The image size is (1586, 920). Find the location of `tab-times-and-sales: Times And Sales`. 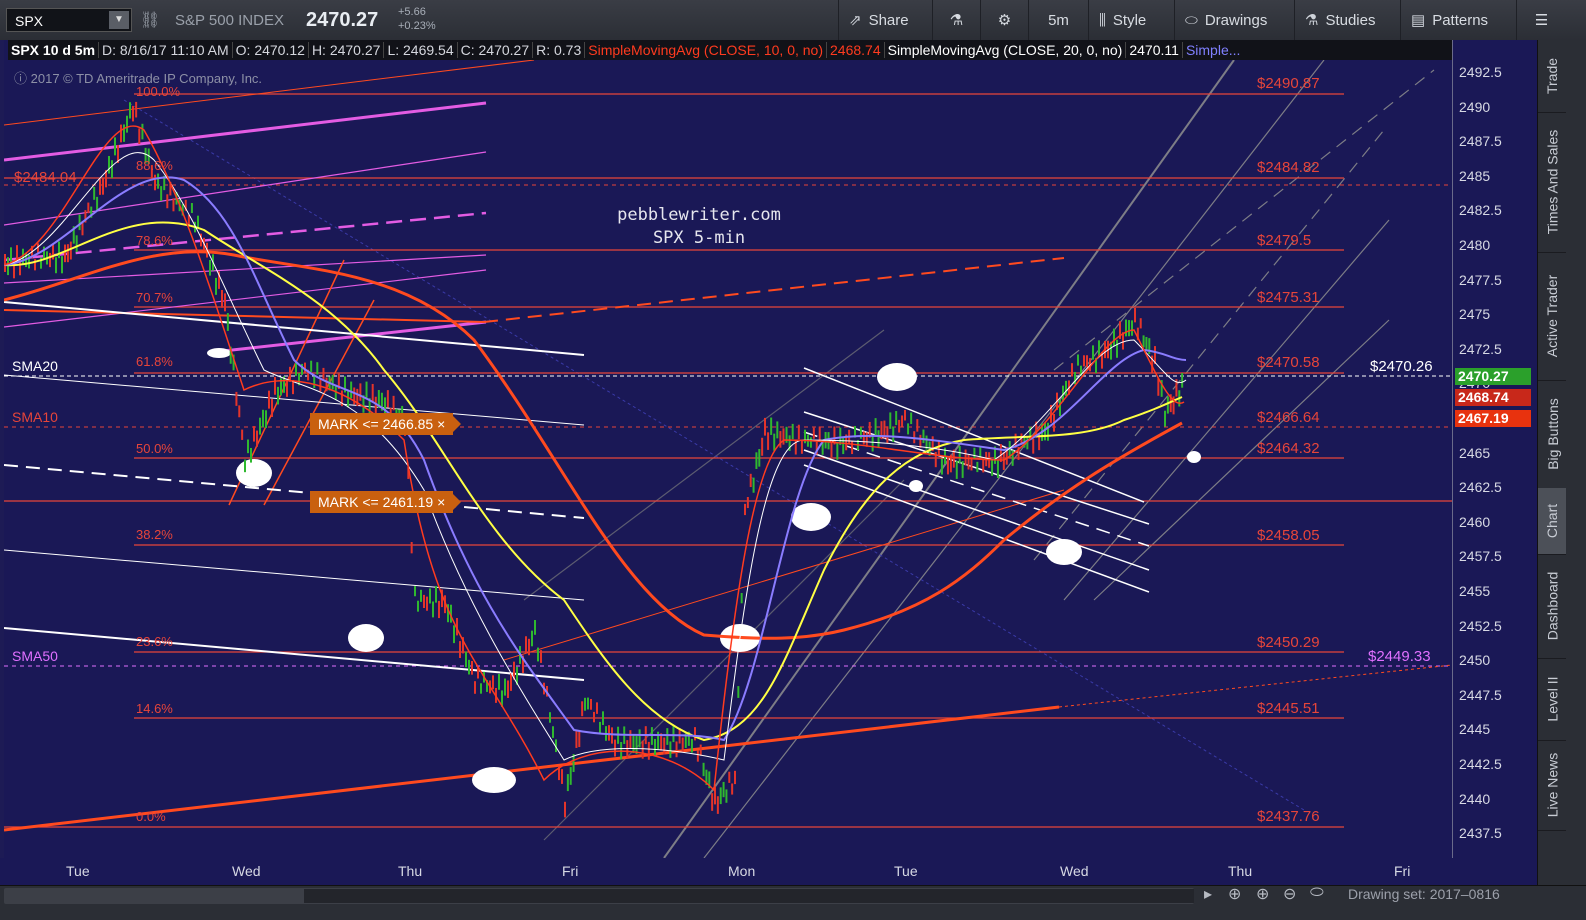

tab-times-and-sales: Times And Sales is located at coordinates (1552, 182).